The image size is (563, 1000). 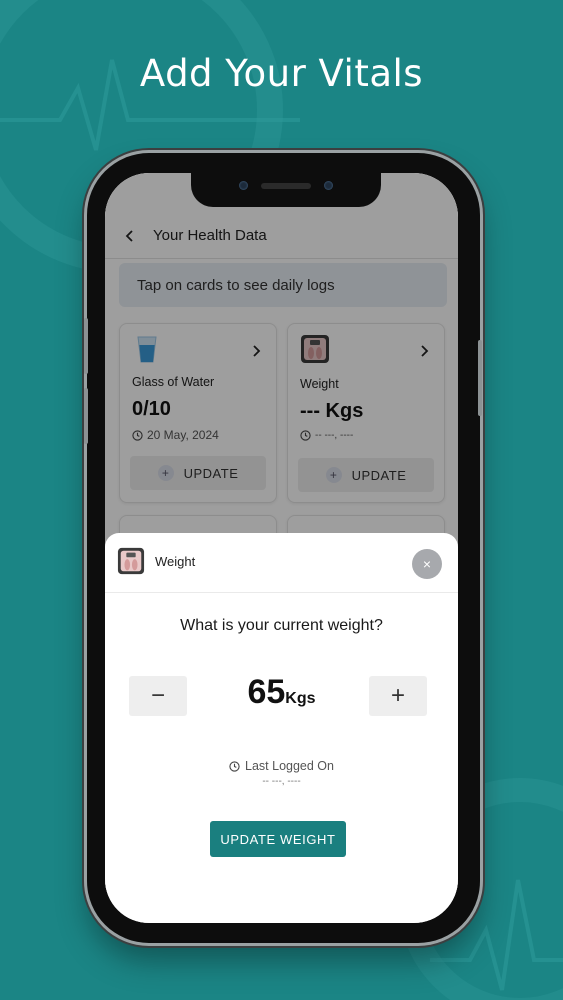 I want to click on close-icon: ×, so click(x=427, y=564).